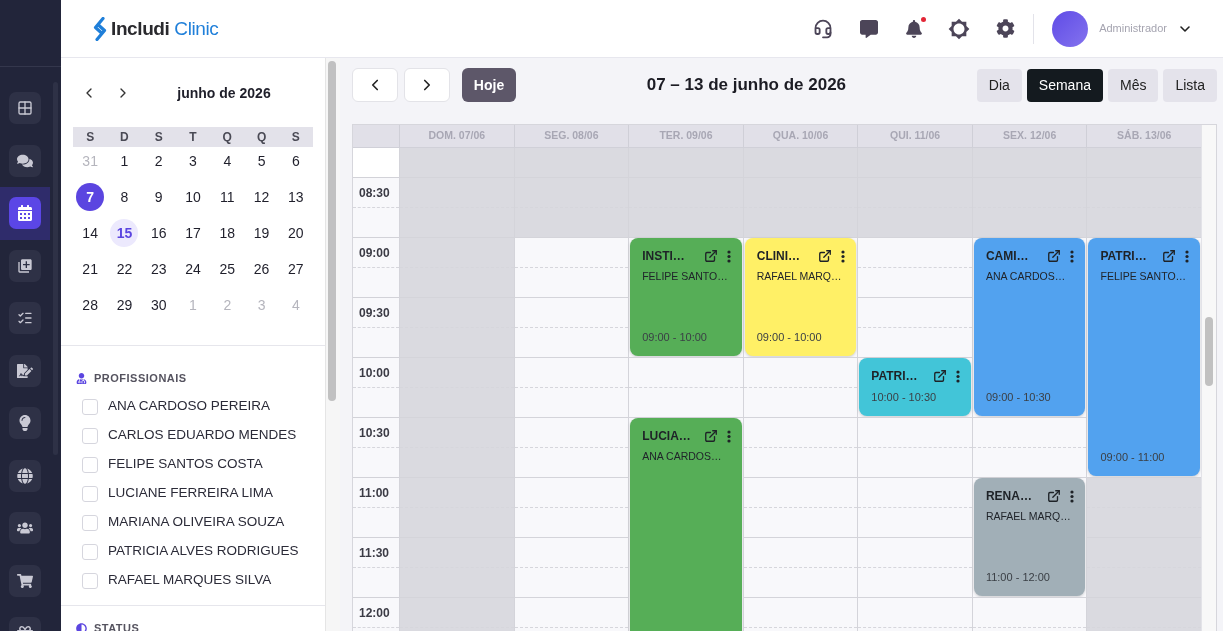 Image resolution: width=1223 pixels, height=631 pixels. What do you see at coordinates (375, 193) in the screenshot?
I see `time-label: 08:30` at bounding box center [375, 193].